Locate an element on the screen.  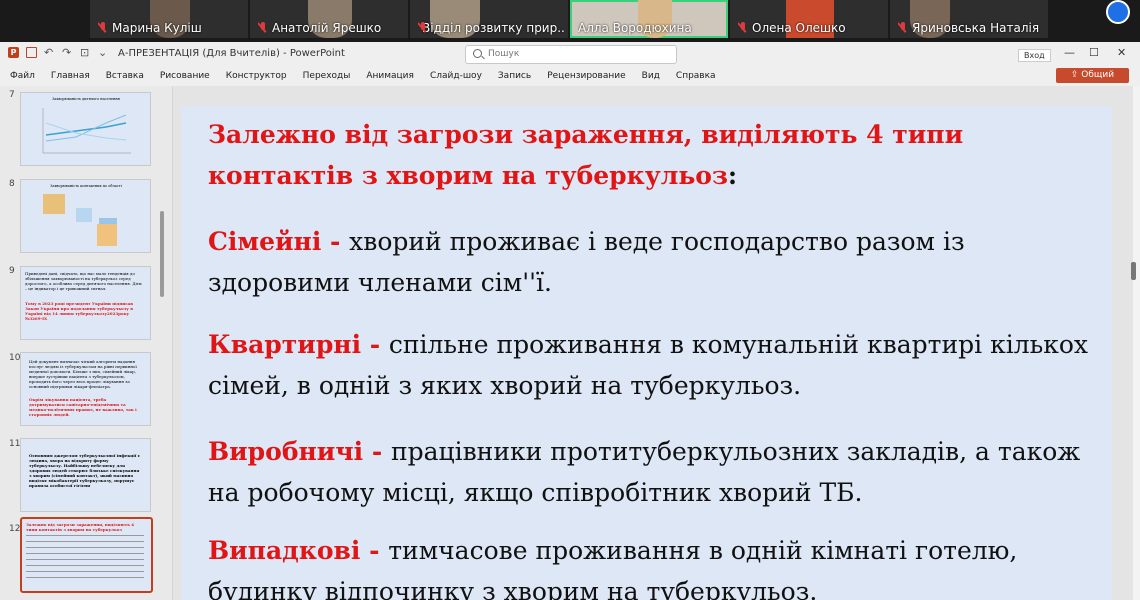
participant-name: Анатолій Ярешко is located at coordinates (327, 28).